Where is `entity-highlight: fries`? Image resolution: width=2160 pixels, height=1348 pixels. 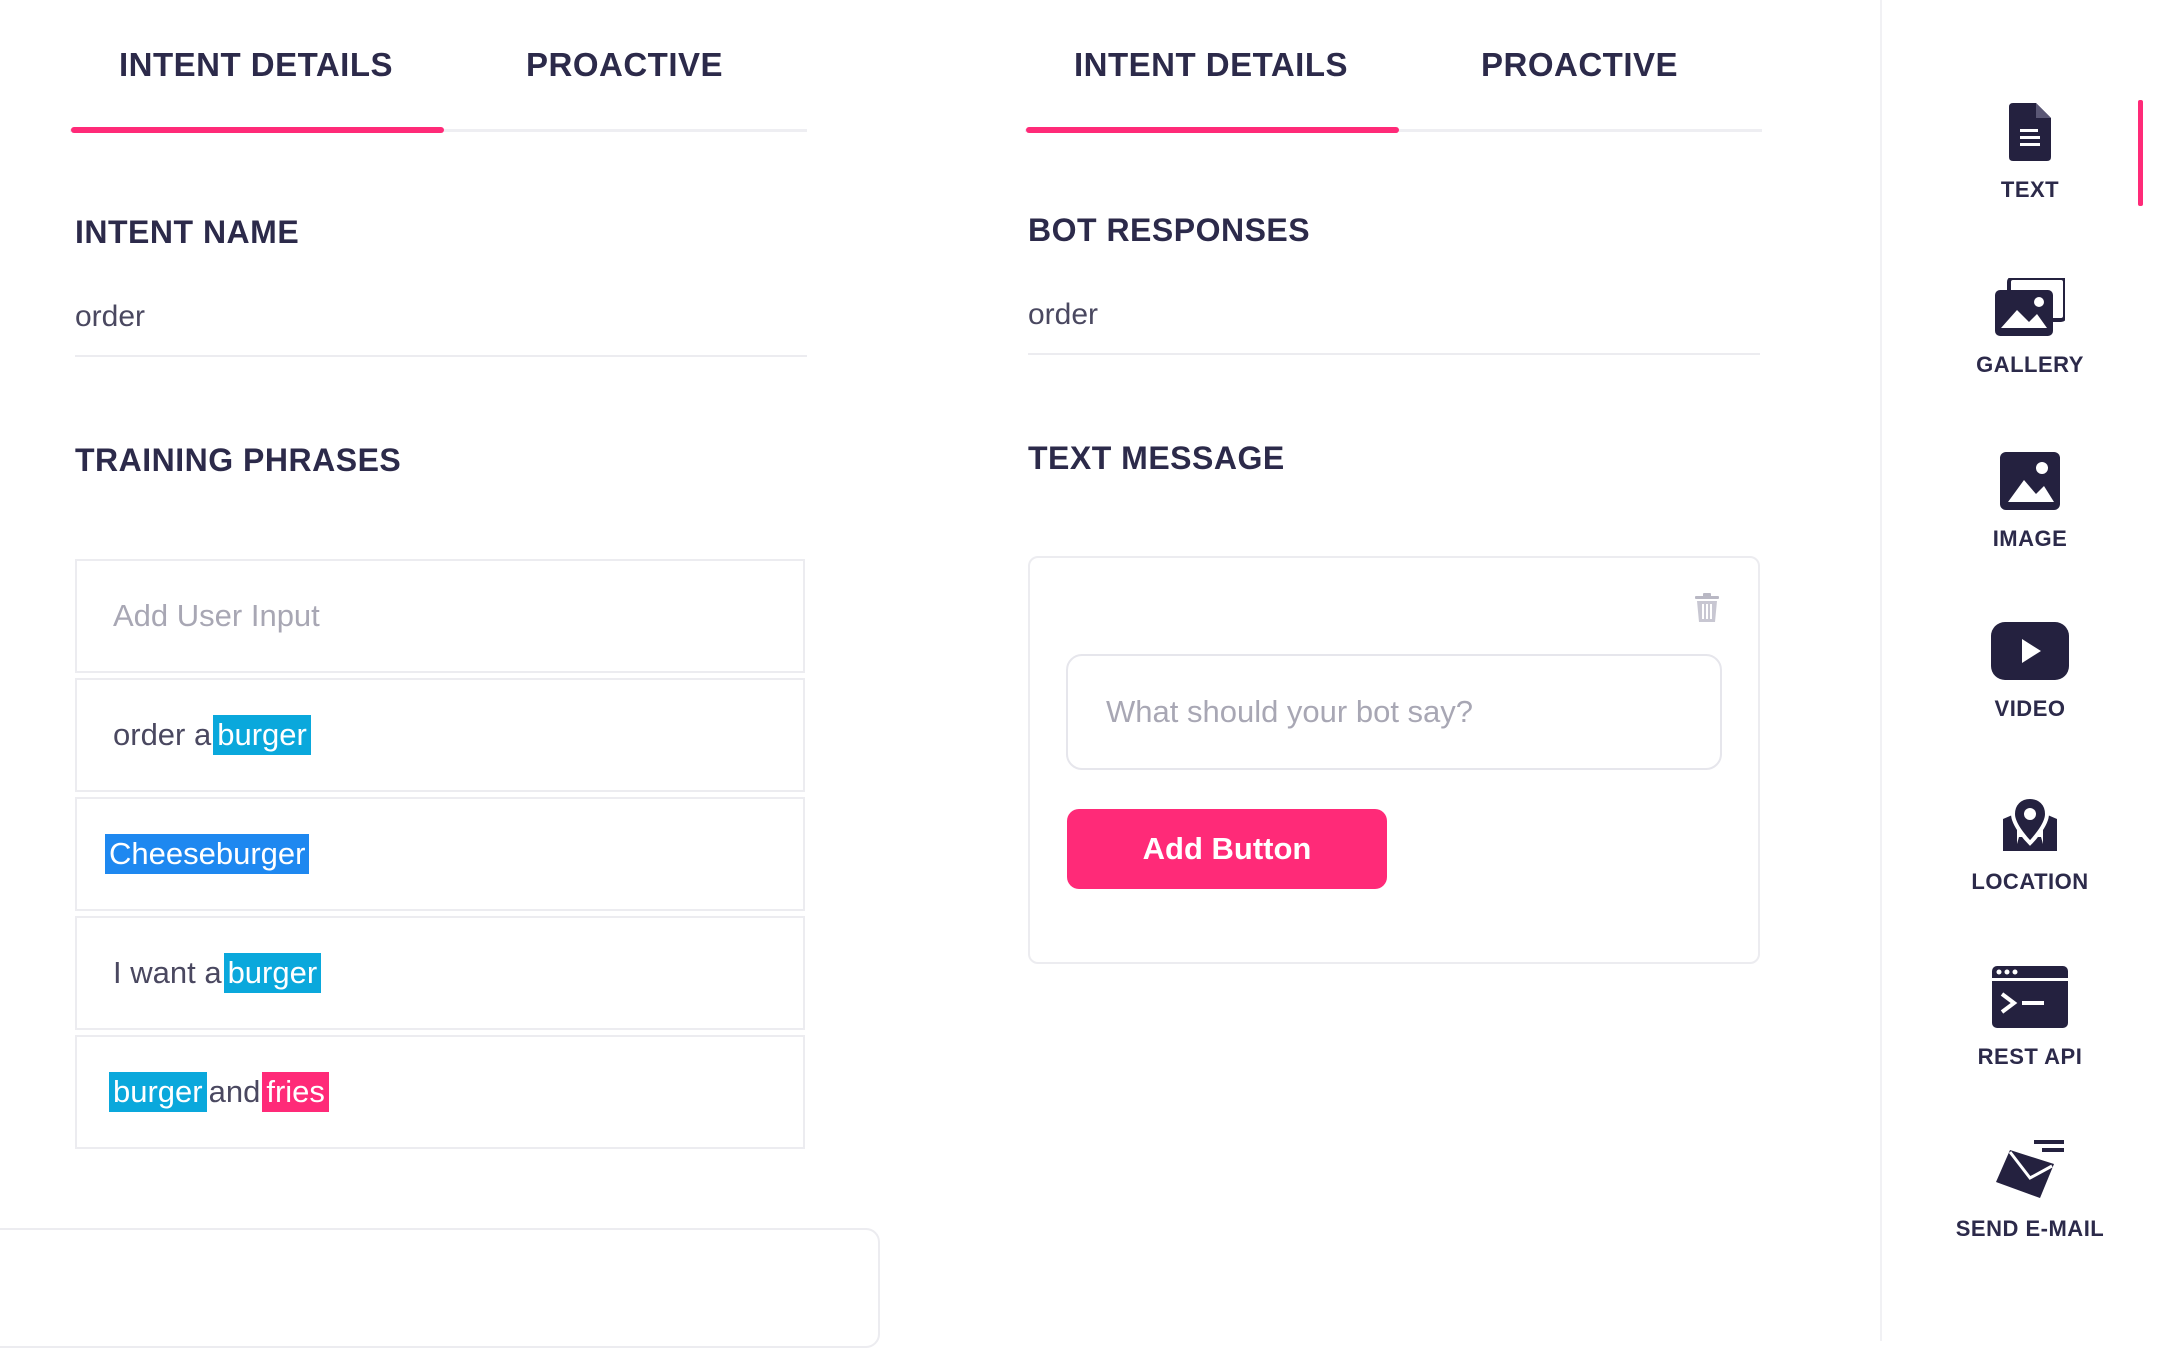
entity-highlight: fries is located at coordinates (295, 1092).